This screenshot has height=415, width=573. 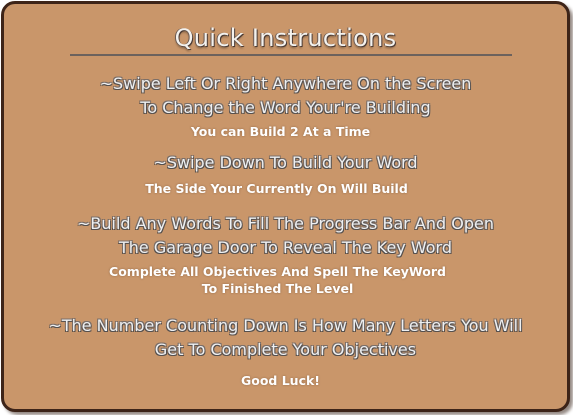 I want to click on instruction-countdown-line-2: Get To Complete Your Objectives, so click(x=285, y=349).